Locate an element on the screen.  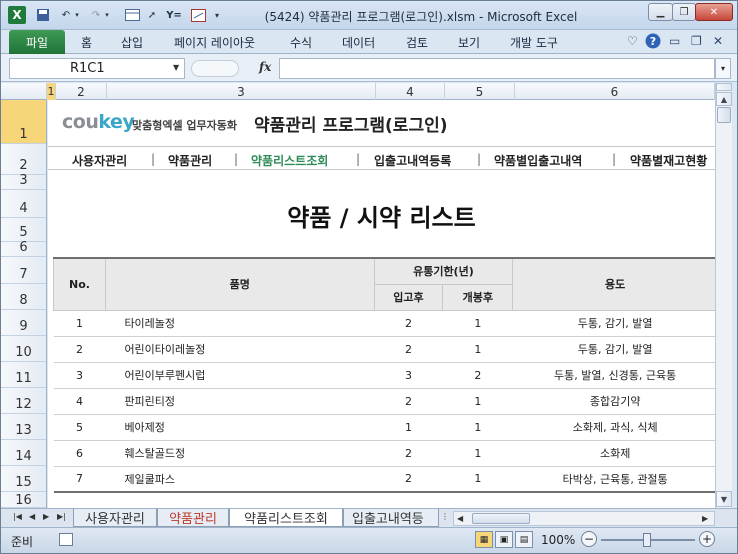
row-header-2: 2 is located at coordinates (23, 159).